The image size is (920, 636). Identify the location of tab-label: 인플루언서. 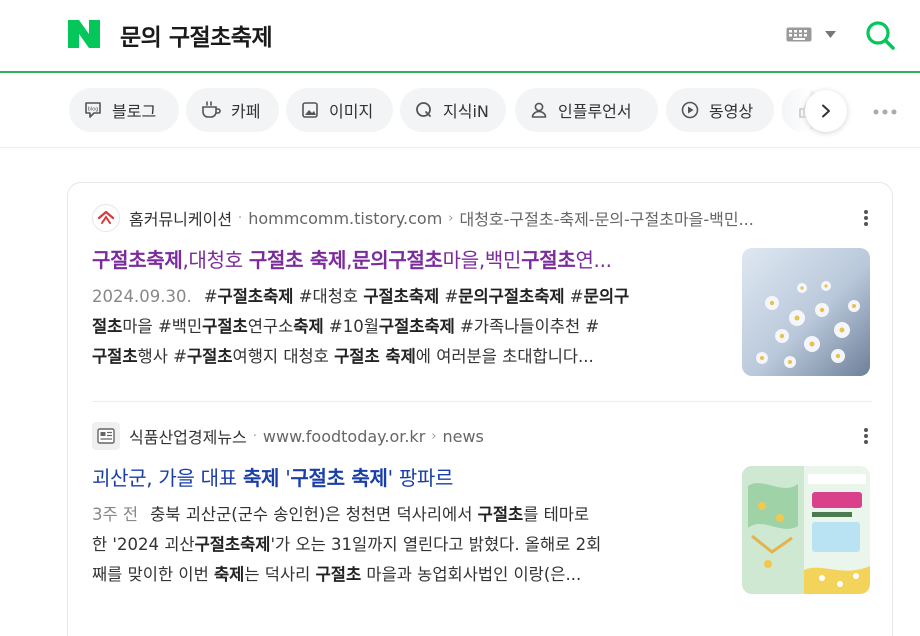
(595, 111).